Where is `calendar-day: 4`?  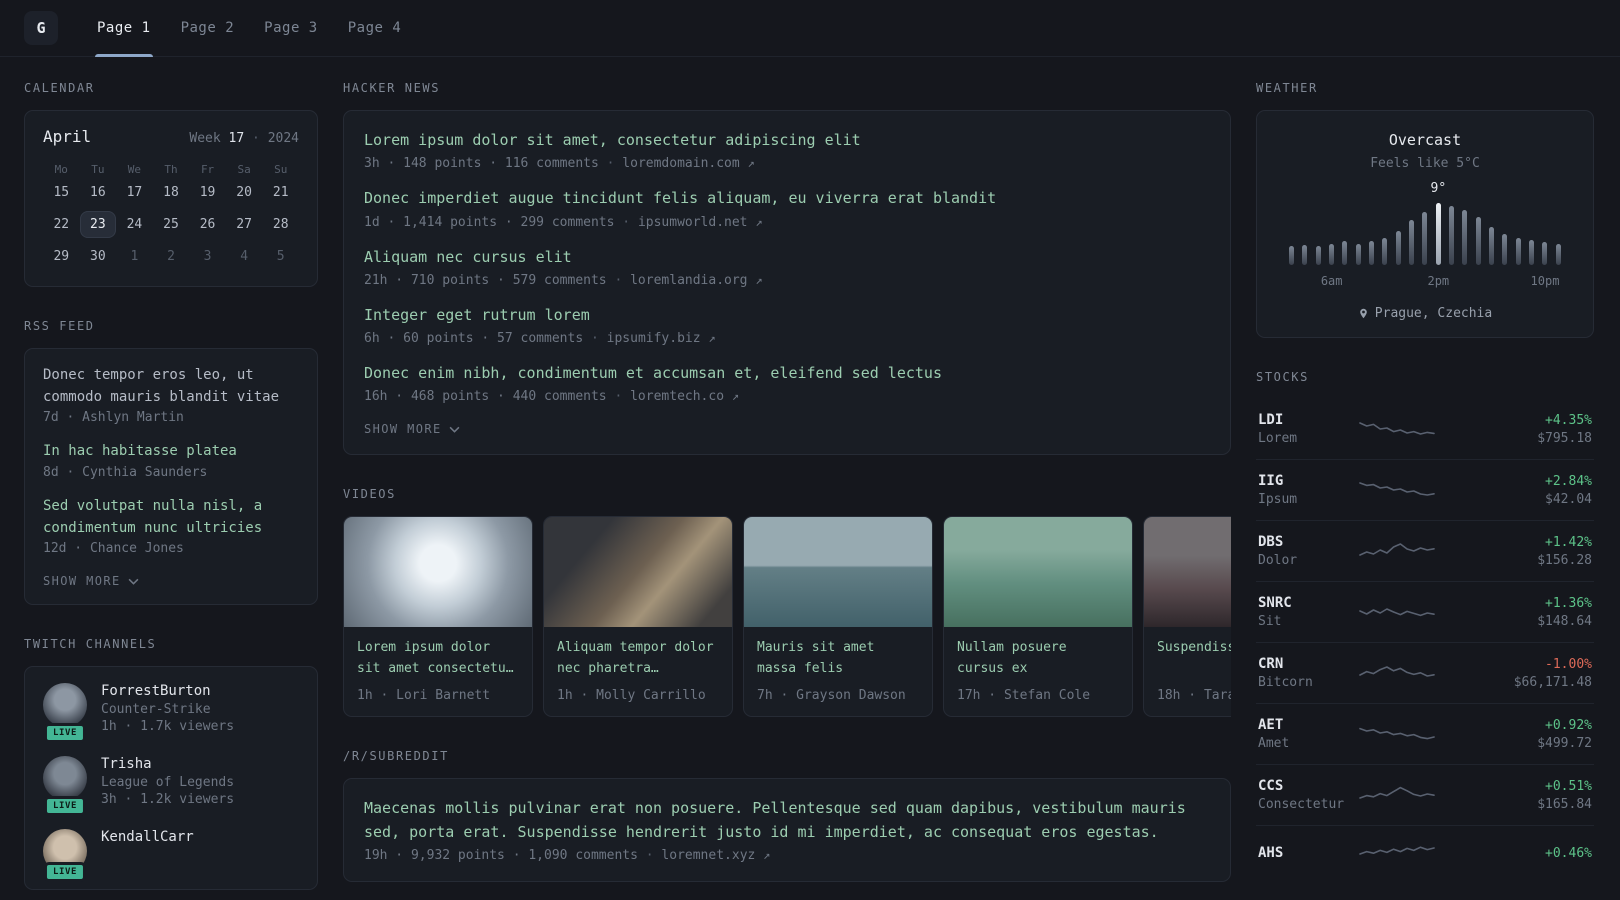 calendar-day: 4 is located at coordinates (244, 256).